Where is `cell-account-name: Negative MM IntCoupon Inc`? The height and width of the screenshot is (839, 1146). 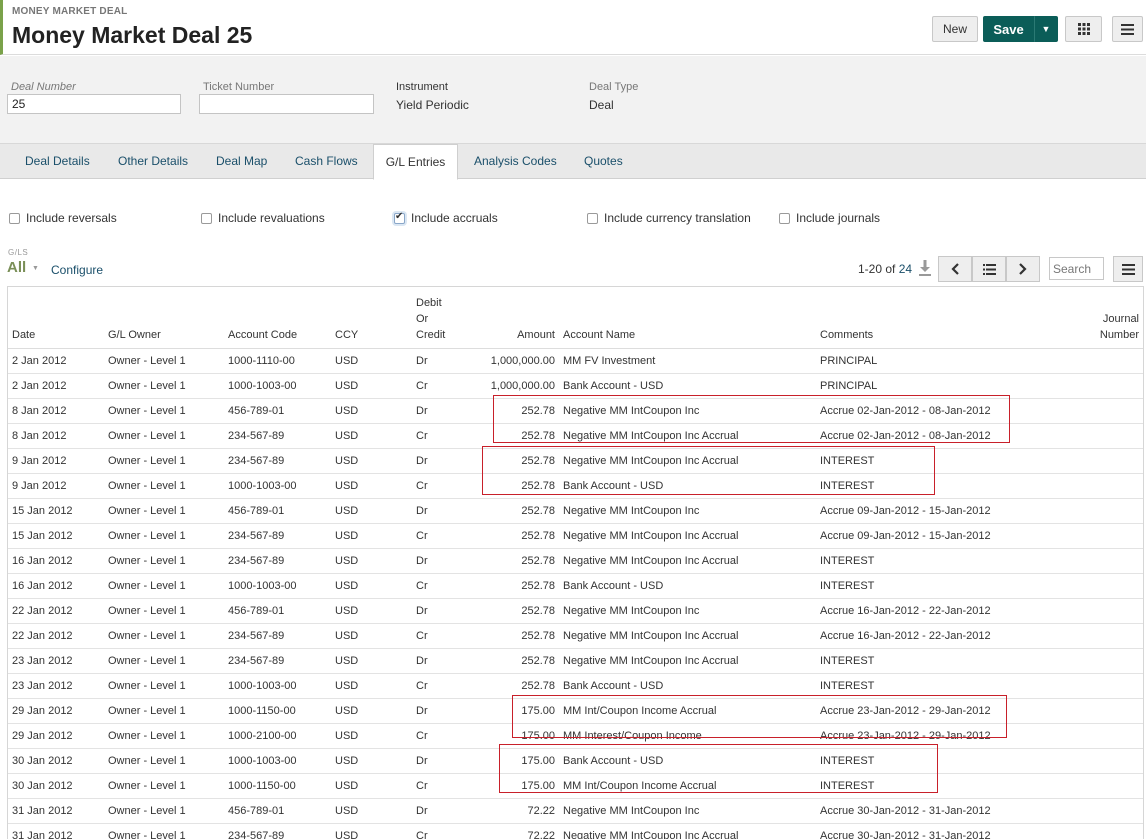
cell-account-name: Negative MM IntCoupon Inc is located at coordinates (687, 611).